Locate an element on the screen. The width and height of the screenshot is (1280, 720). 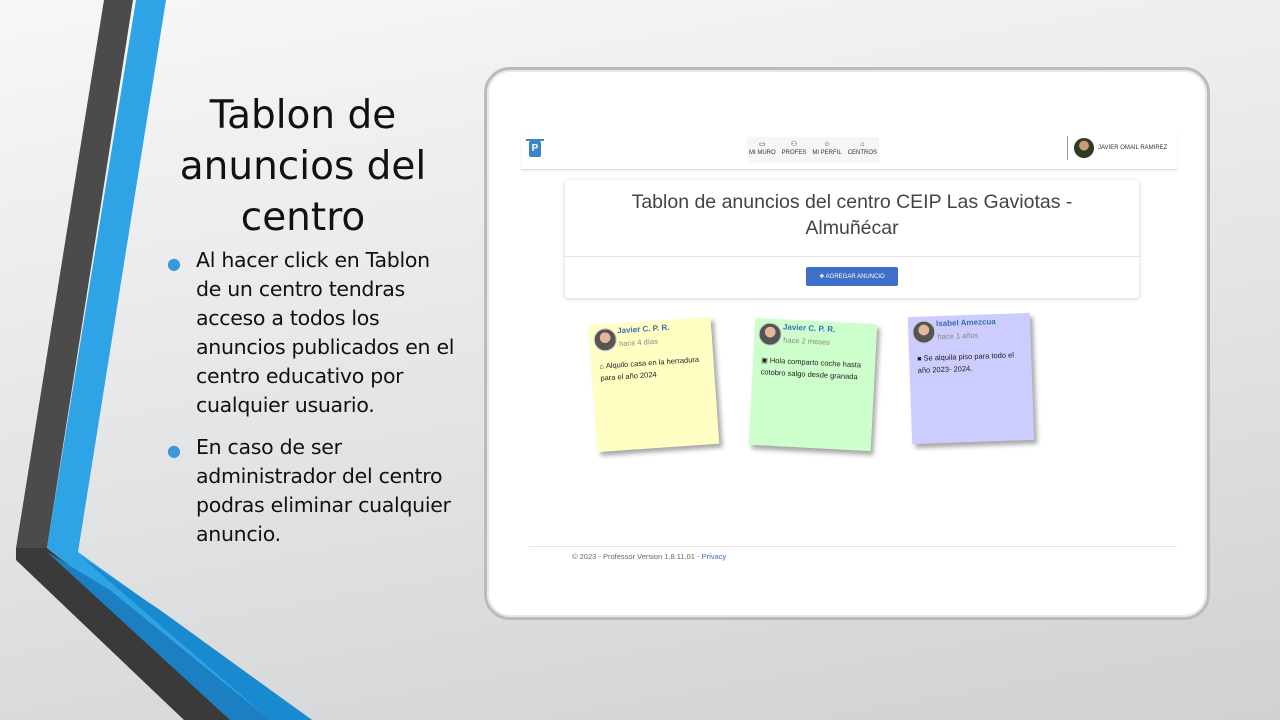
square-icon: ■ is located at coordinates (919, 359).